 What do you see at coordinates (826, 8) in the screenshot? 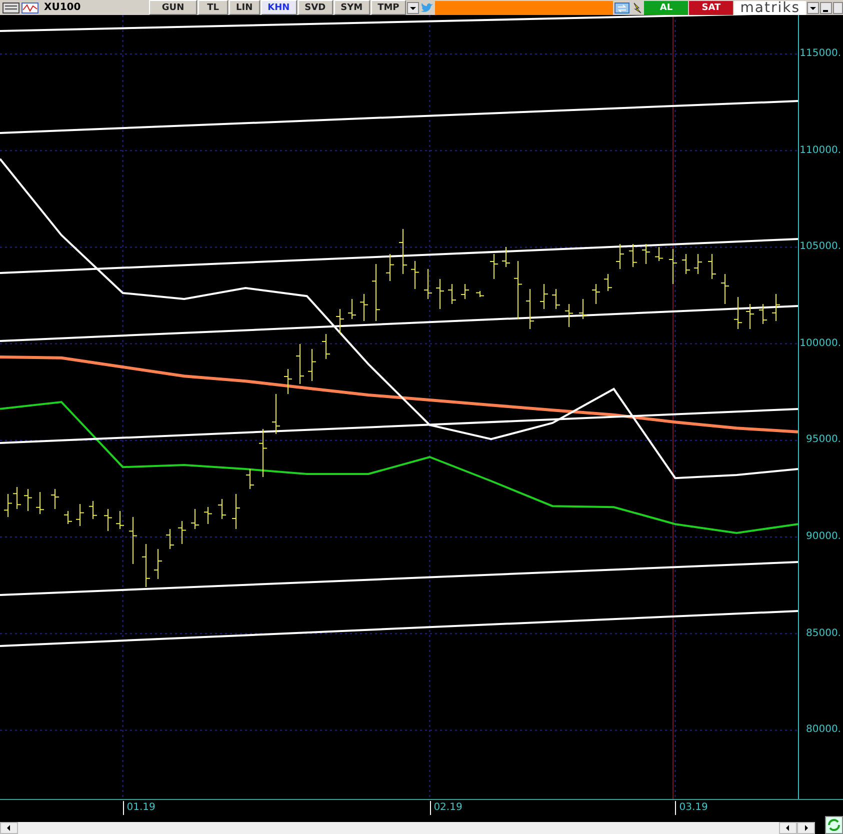
I see `minimize-icon` at bounding box center [826, 8].